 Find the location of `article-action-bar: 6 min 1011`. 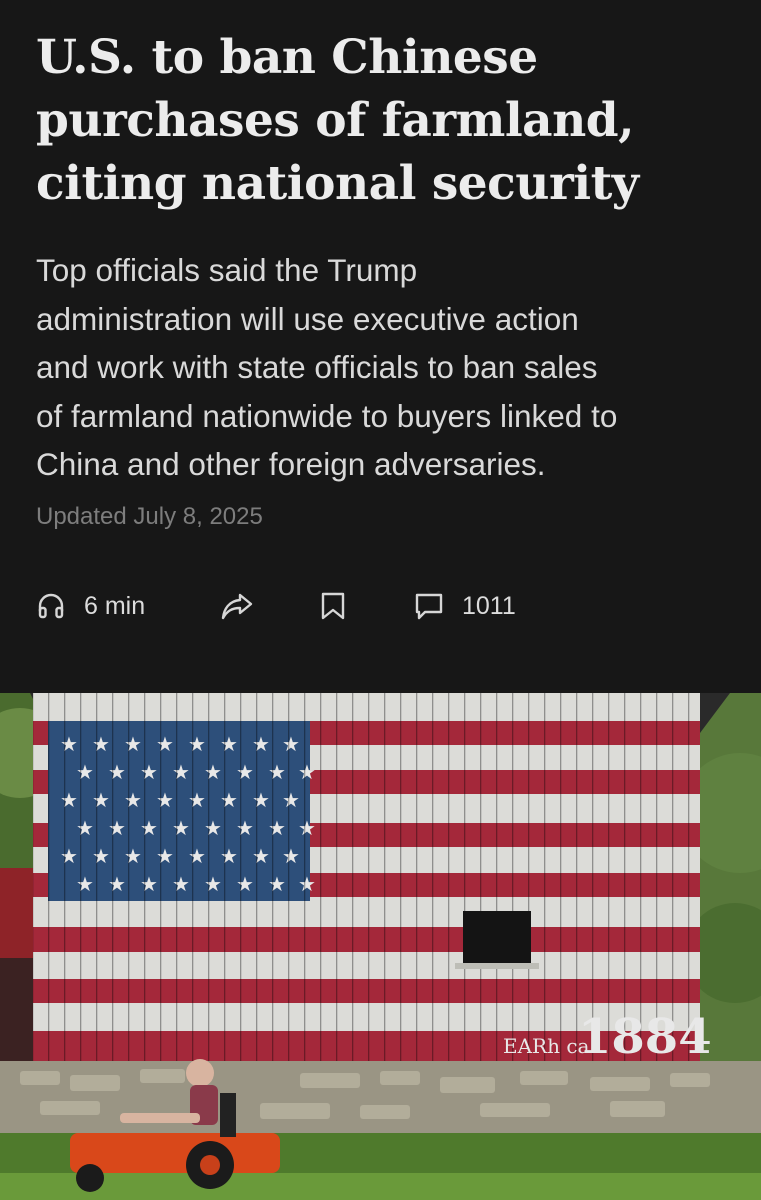

article-action-bar: 6 min 1011 is located at coordinates (296, 606).